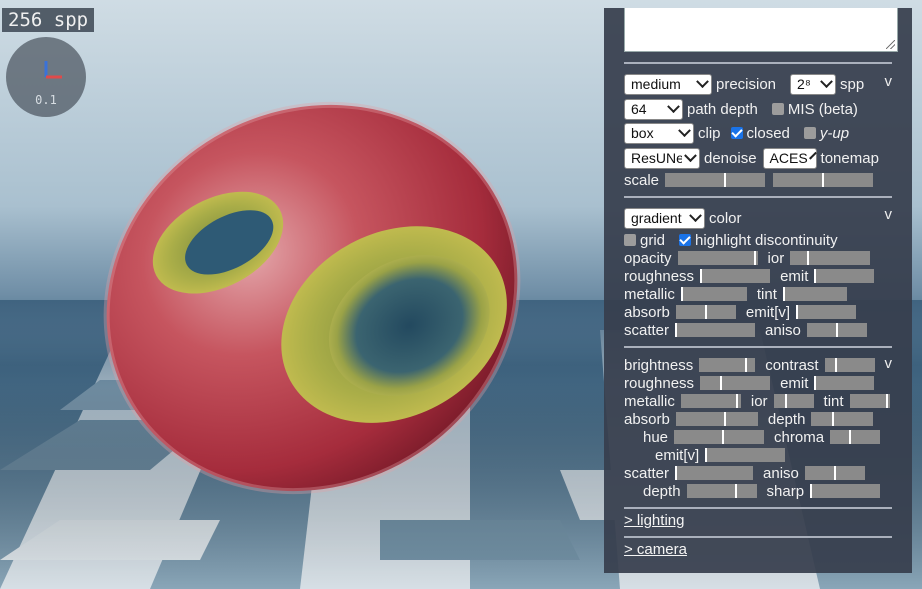 The width and height of the screenshot is (922, 589). Describe the element at coordinates (662, 491) in the screenshot. I see `depth-label: depth` at that location.